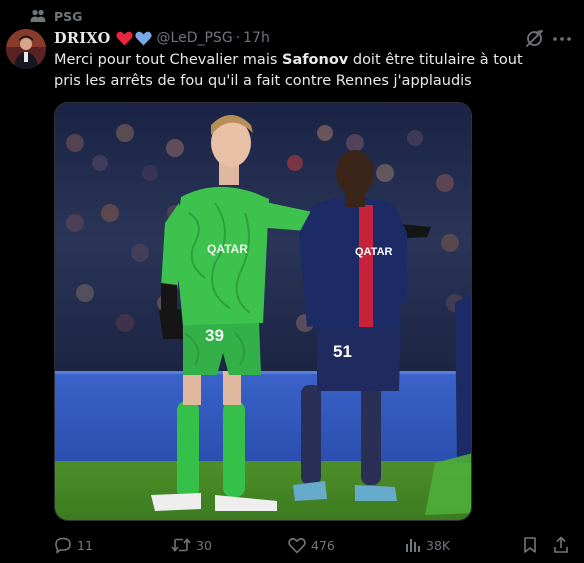  I want to click on outfield-number: 51, so click(342, 351).